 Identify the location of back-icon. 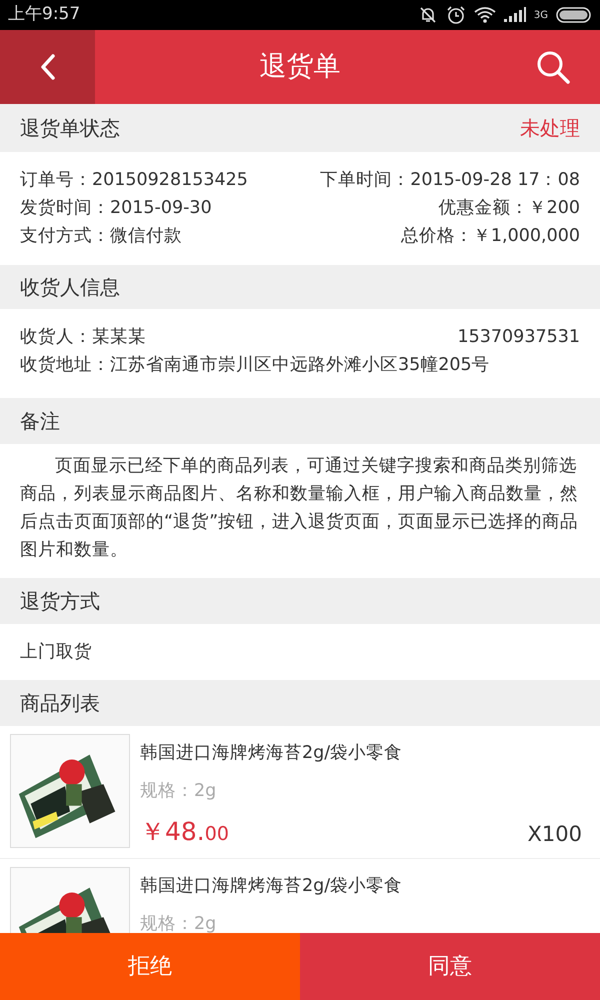
(48, 67).